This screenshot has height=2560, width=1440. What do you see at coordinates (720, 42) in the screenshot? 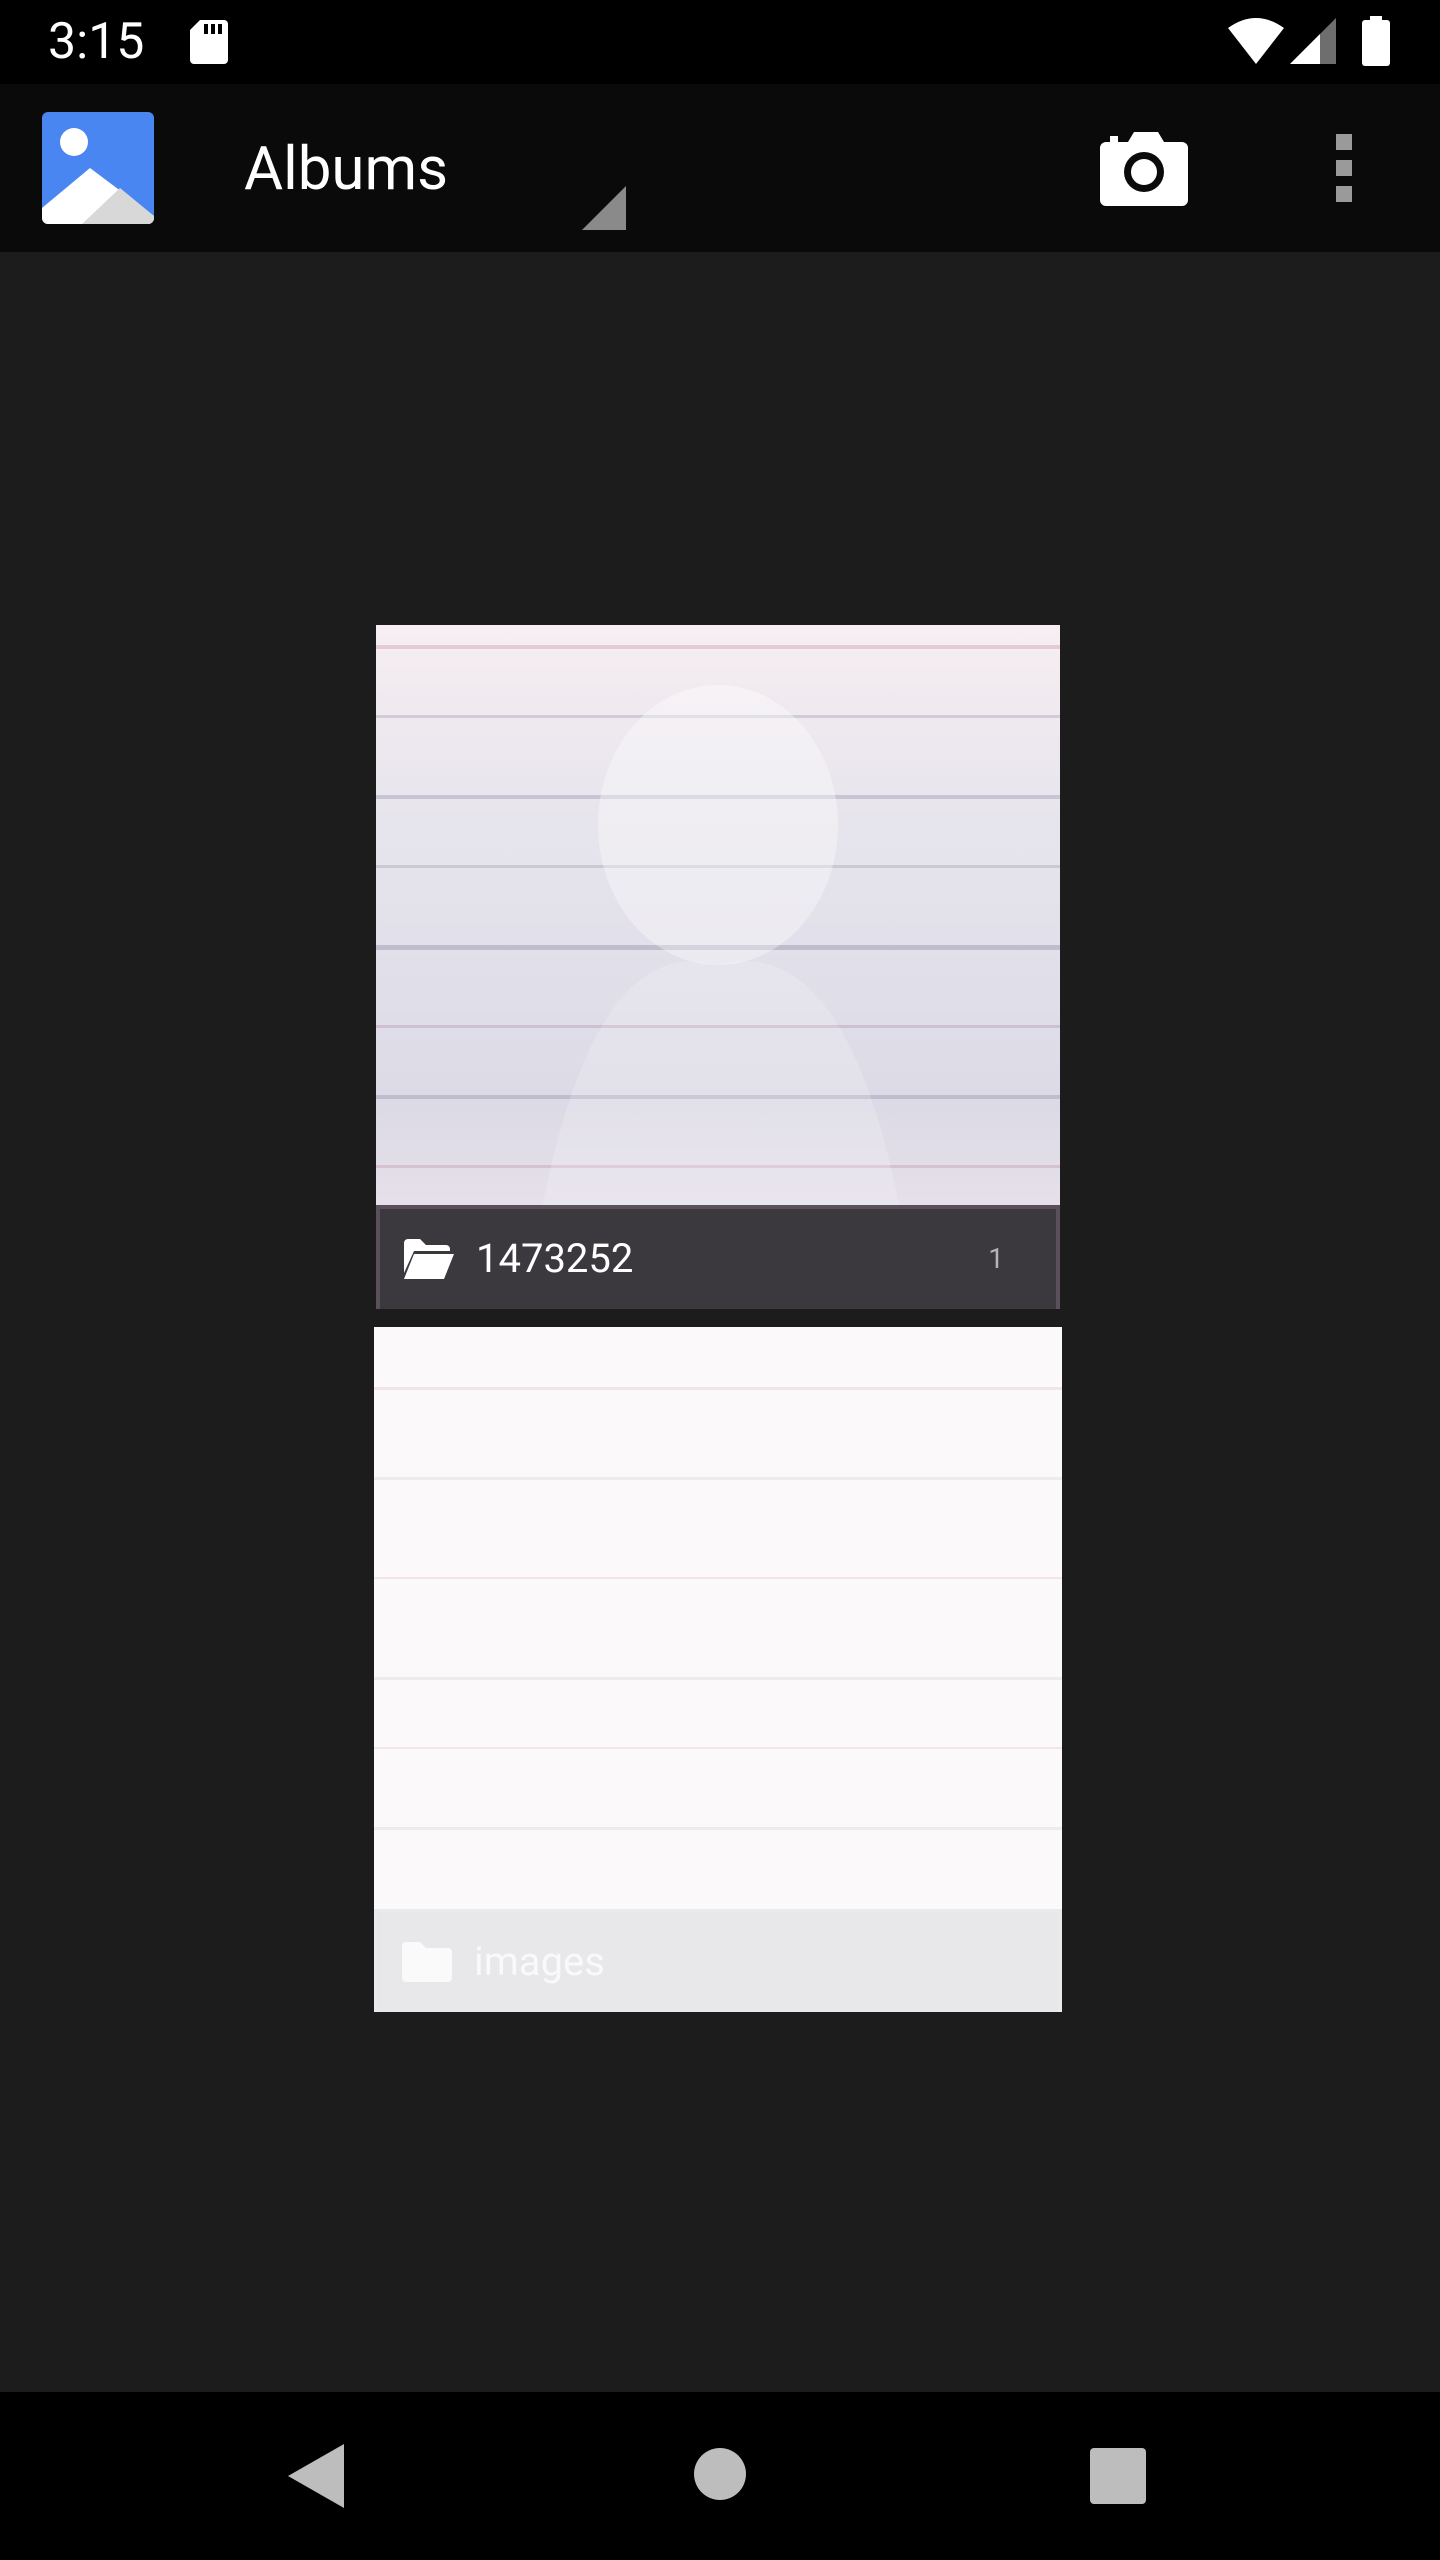
I see `status-bar: 3:15` at bounding box center [720, 42].